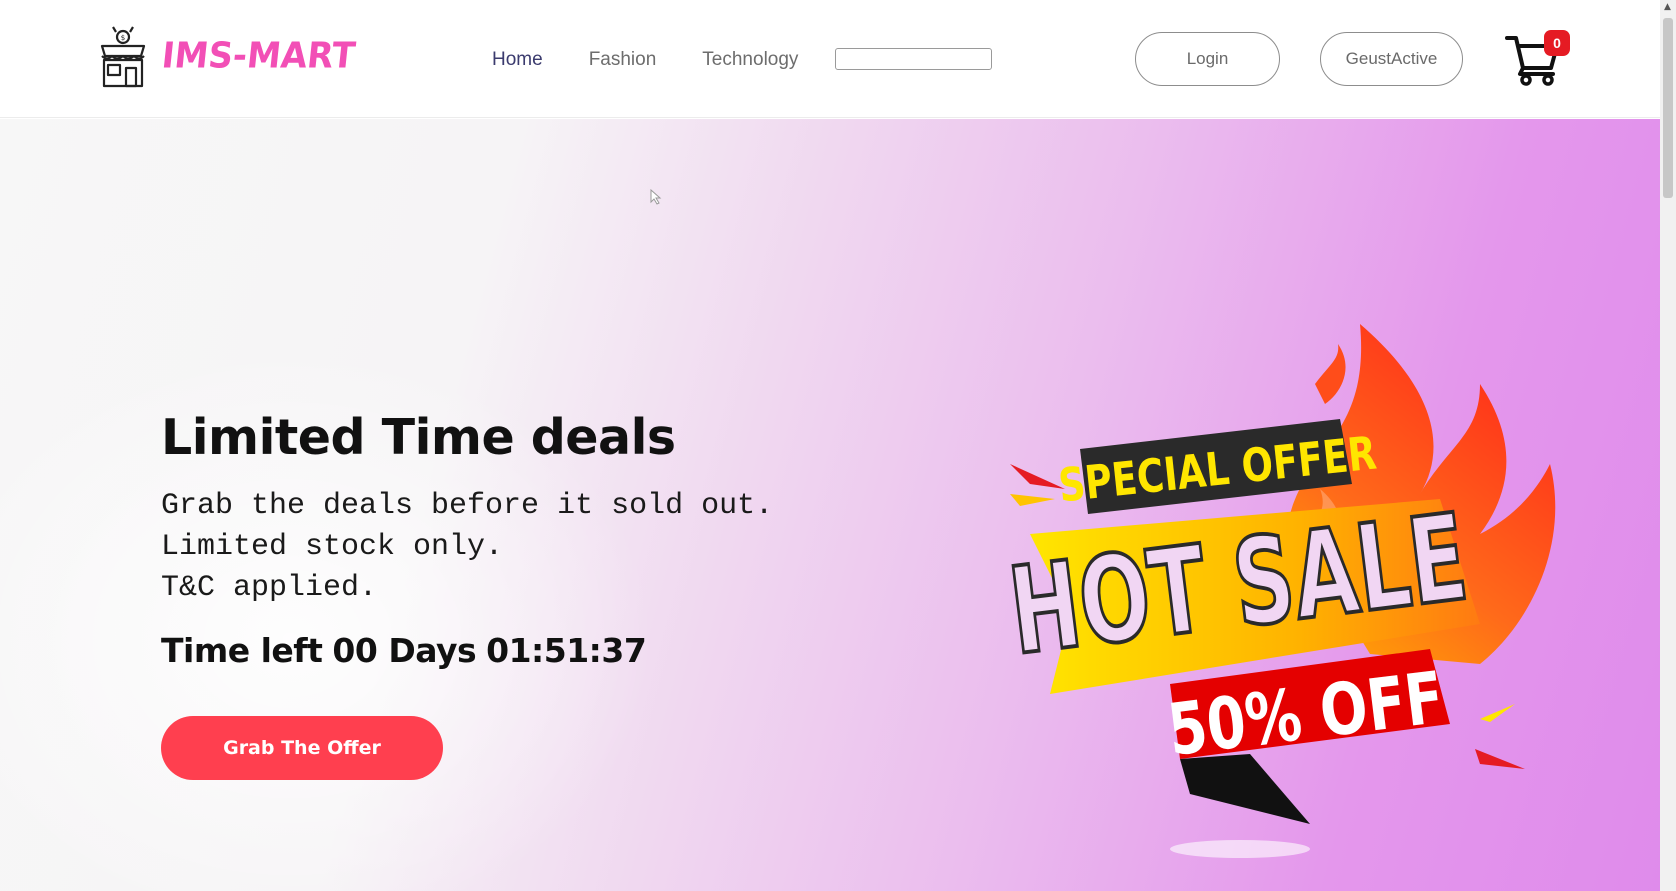  Describe the element at coordinates (668, 60) in the screenshot. I see `main-nav: Home Fashion Technology` at that location.